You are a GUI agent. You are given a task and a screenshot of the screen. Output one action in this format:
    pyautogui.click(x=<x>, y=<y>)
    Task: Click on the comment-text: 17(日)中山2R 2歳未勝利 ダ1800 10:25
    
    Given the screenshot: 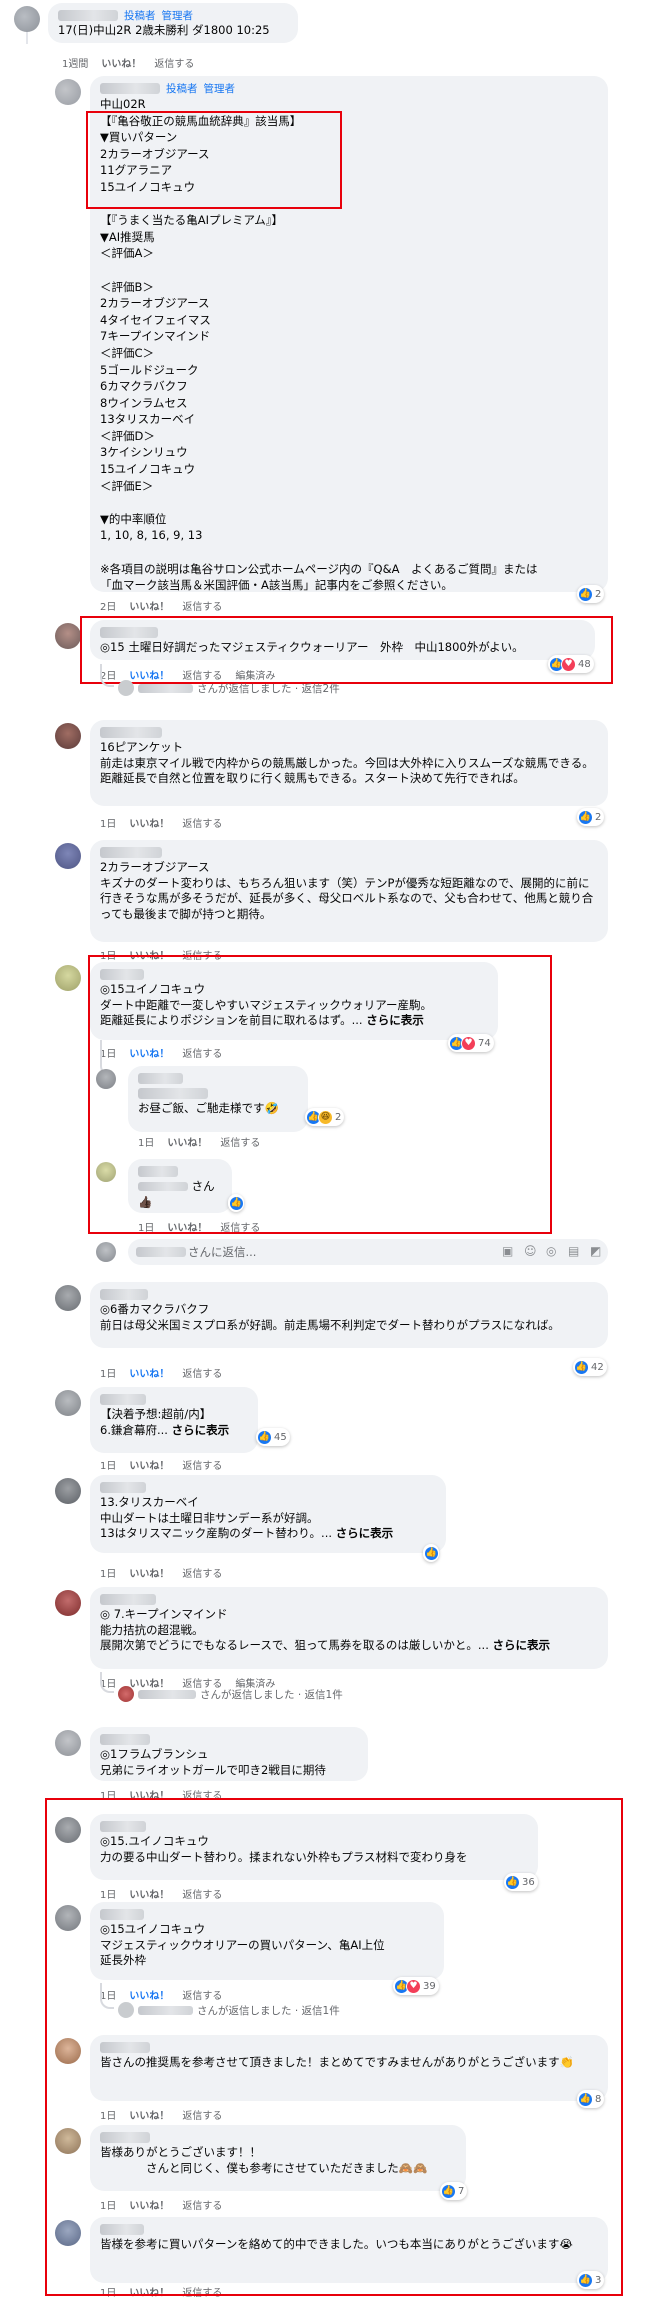 What is the action you would take?
    pyautogui.click(x=164, y=30)
    